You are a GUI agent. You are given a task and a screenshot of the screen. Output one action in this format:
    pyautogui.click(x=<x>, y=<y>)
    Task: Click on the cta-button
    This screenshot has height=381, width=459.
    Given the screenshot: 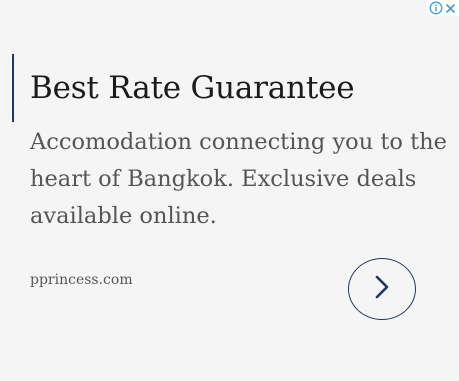 What is the action you would take?
    pyautogui.click(x=382, y=289)
    